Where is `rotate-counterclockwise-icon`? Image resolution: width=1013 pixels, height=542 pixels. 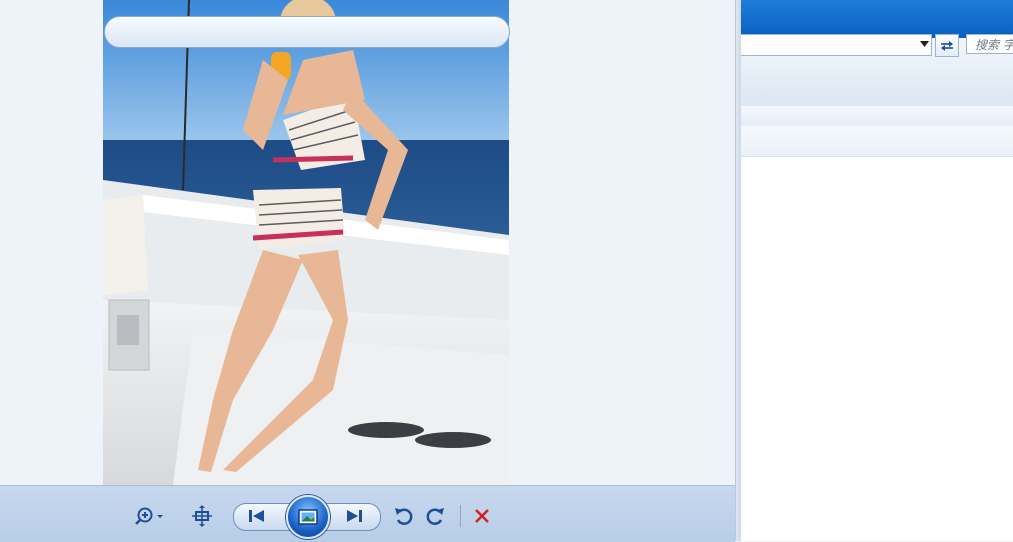 rotate-counterclockwise-icon is located at coordinates (404, 516).